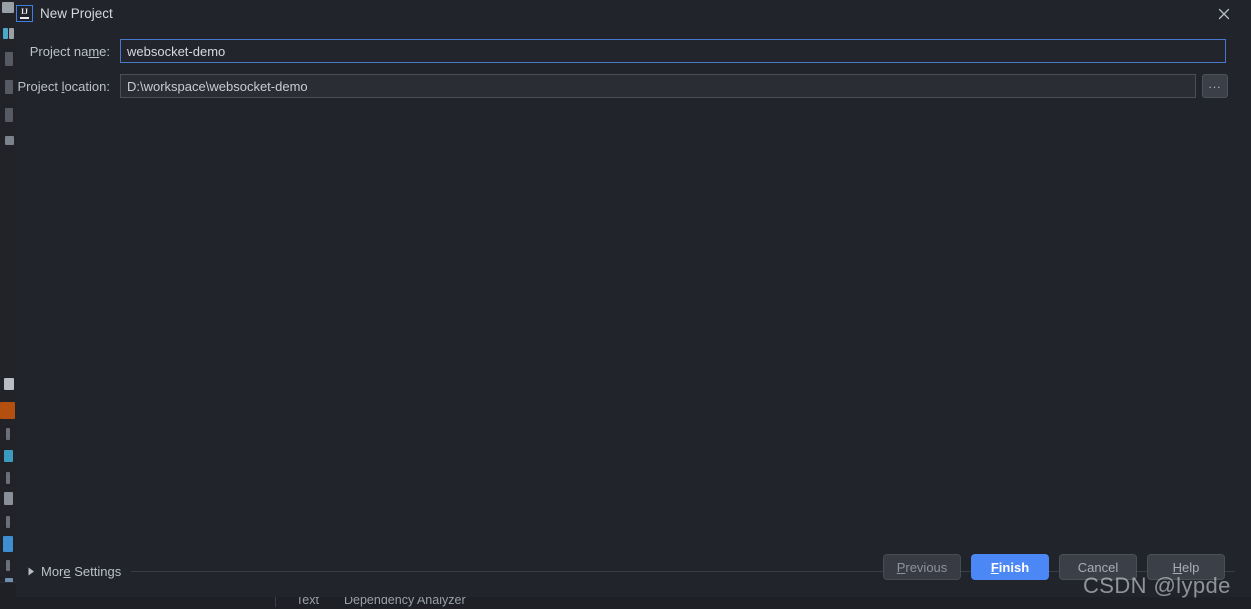  What do you see at coordinates (94, 51) in the screenshot?
I see `project-name-label-mnemonic: m` at bounding box center [94, 51].